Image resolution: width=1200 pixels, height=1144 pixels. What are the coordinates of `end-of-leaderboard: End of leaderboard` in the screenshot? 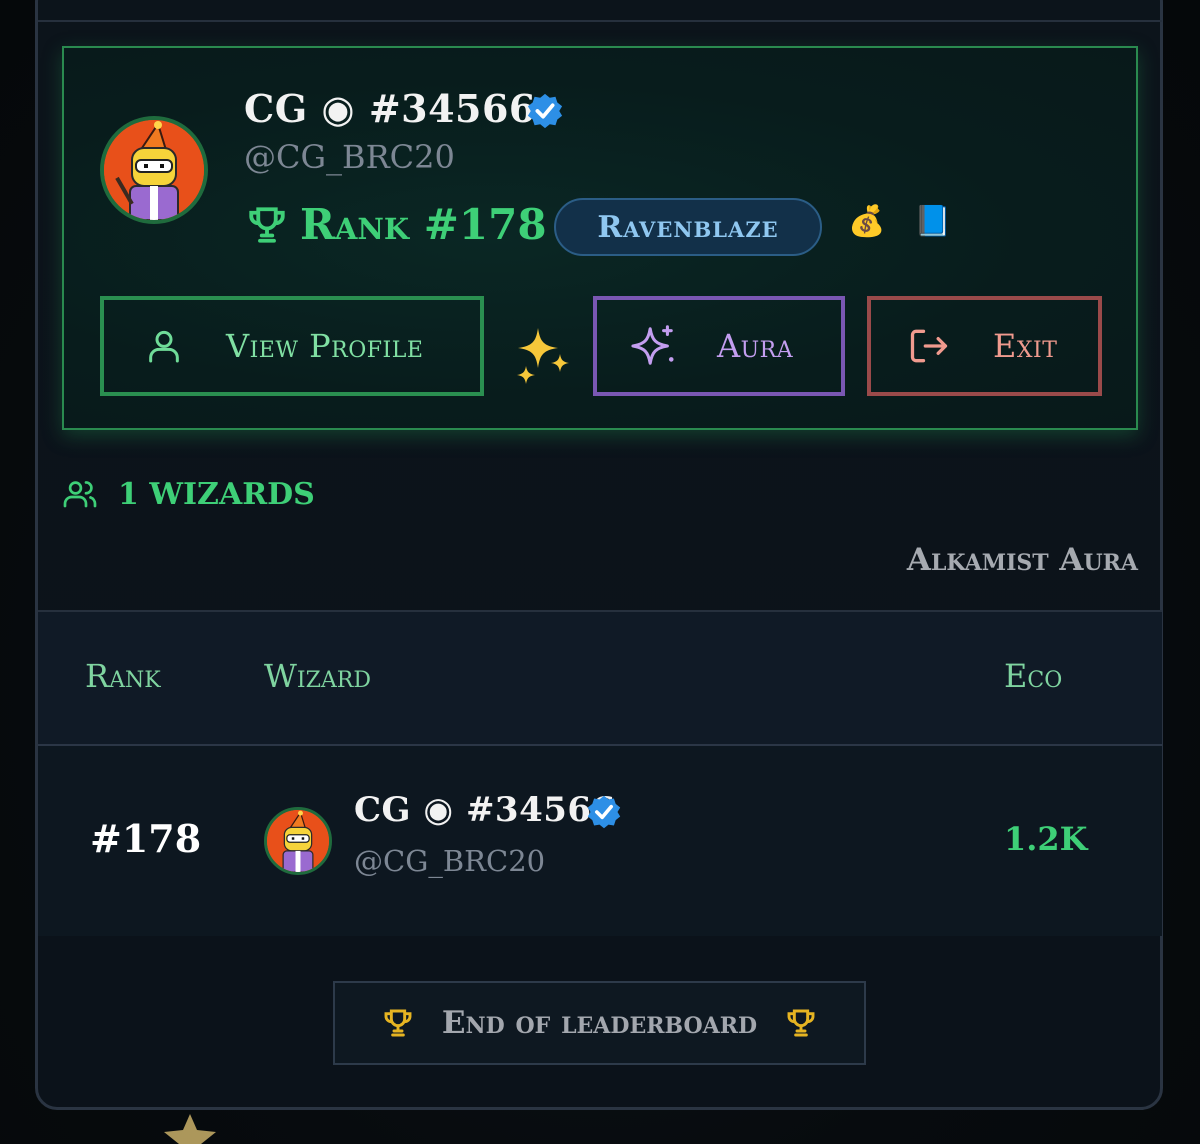 It's located at (599, 1023).